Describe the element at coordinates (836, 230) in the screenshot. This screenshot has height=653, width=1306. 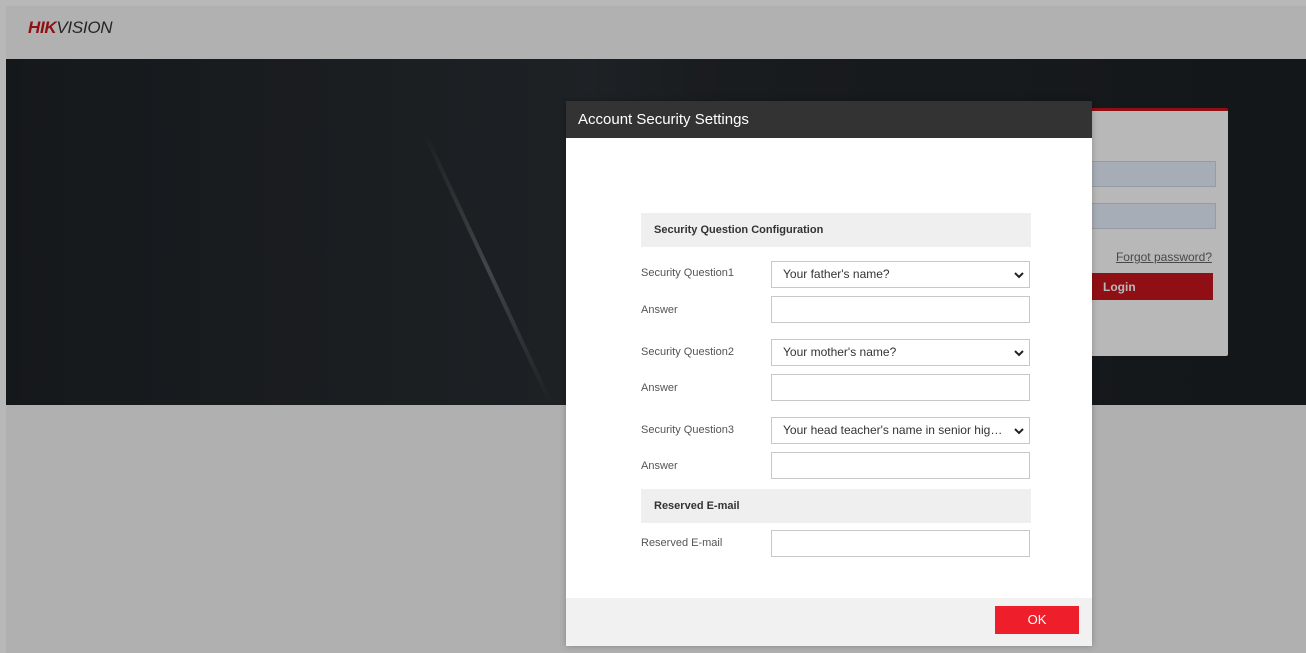
I see `security-question-section-header: Security Question Configuration` at that location.